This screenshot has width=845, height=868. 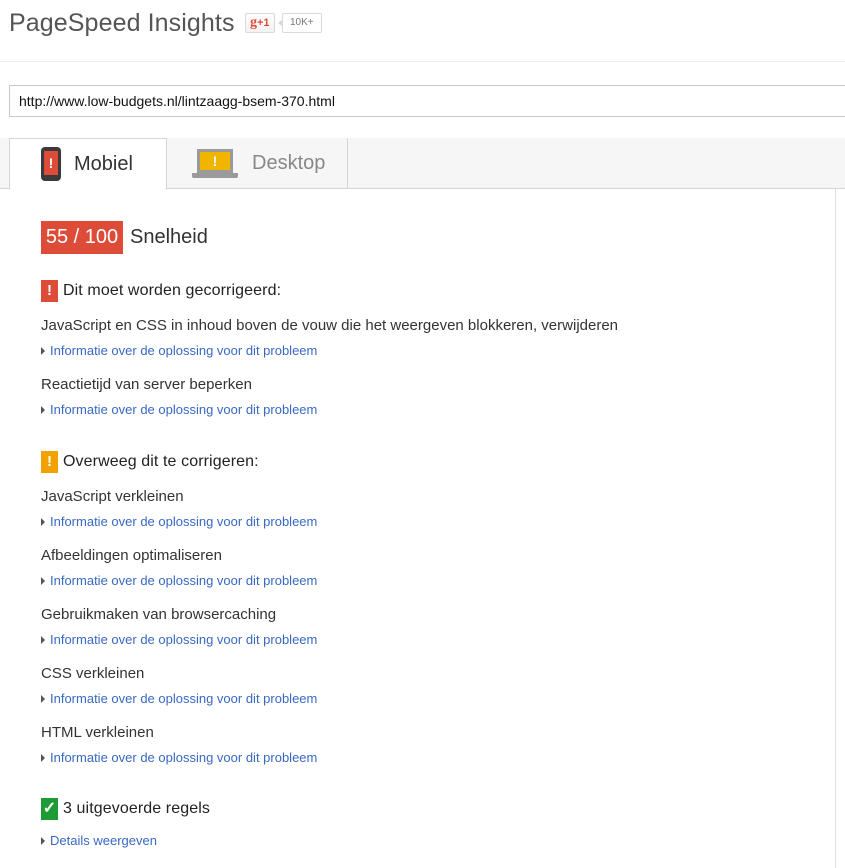 I want to click on show-details-label: Details weergeven, so click(x=103, y=840).